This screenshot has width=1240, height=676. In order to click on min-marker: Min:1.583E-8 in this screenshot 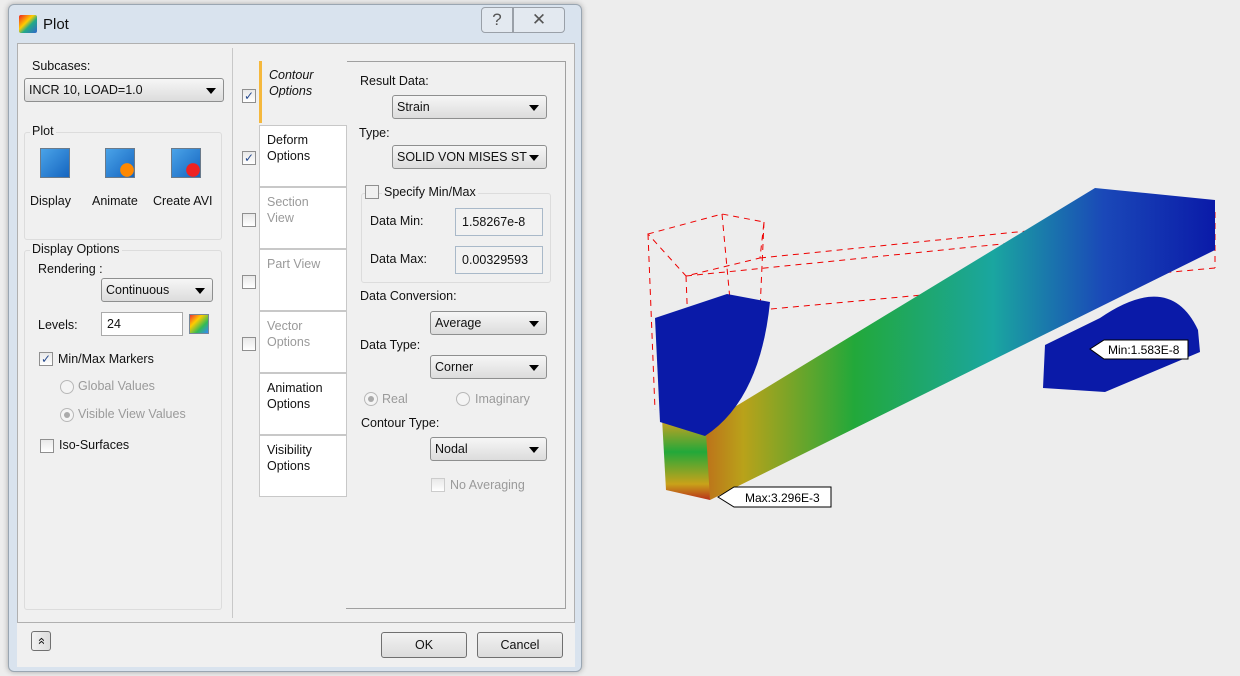, I will do `click(1139, 349)`.